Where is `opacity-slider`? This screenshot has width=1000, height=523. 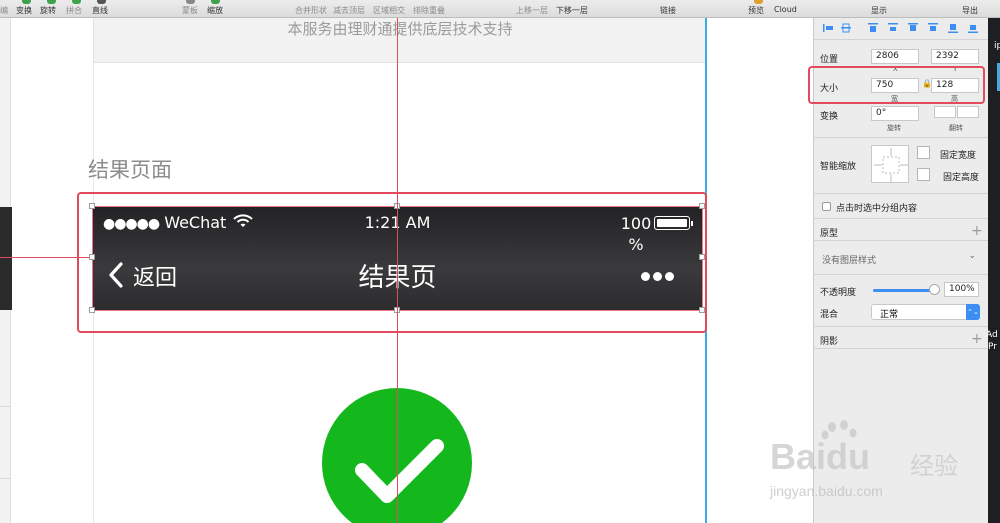 opacity-slider is located at coordinates (904, 290).